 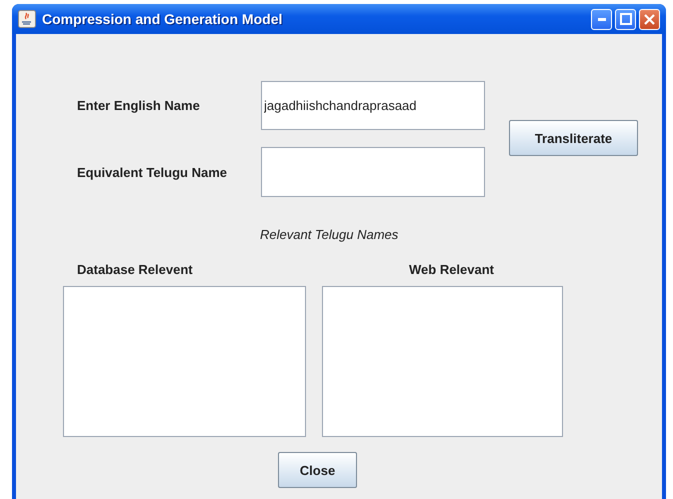 What do you see at coordinates (330, 234) in the screenshot?
I see `section-heading: Relevant Telugu Names` at bounding box center [330, 234].